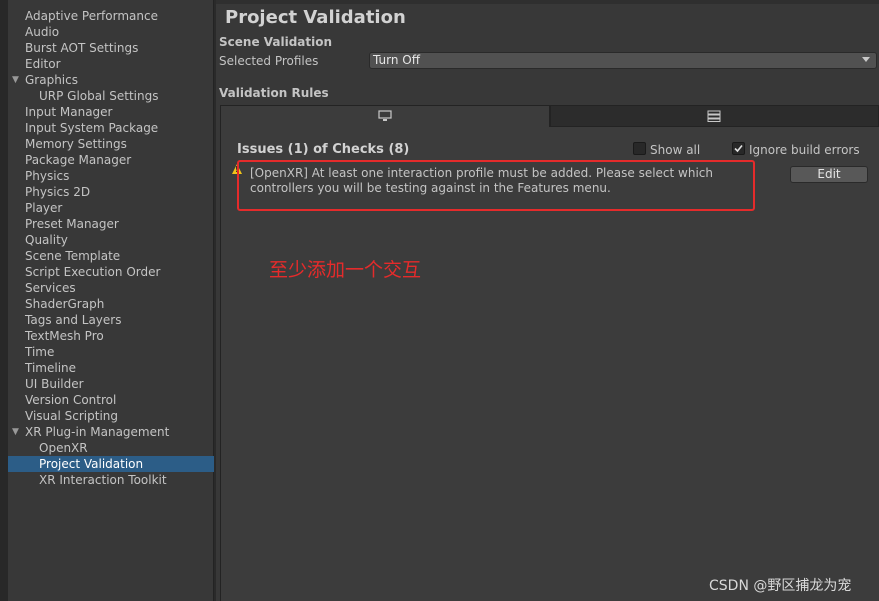 This screenshot has width=879, height=601. Describe the element at coordinates (675, 150) in the screenshot. I see `show-all-label: Show all` at that location.